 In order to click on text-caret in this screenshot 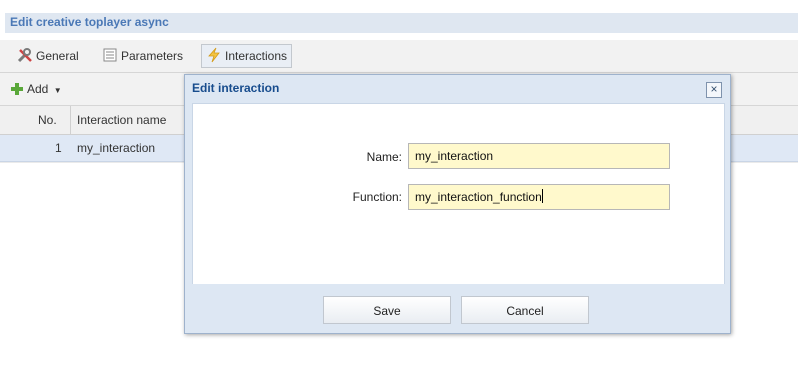, I will do `click(542, 196)`.